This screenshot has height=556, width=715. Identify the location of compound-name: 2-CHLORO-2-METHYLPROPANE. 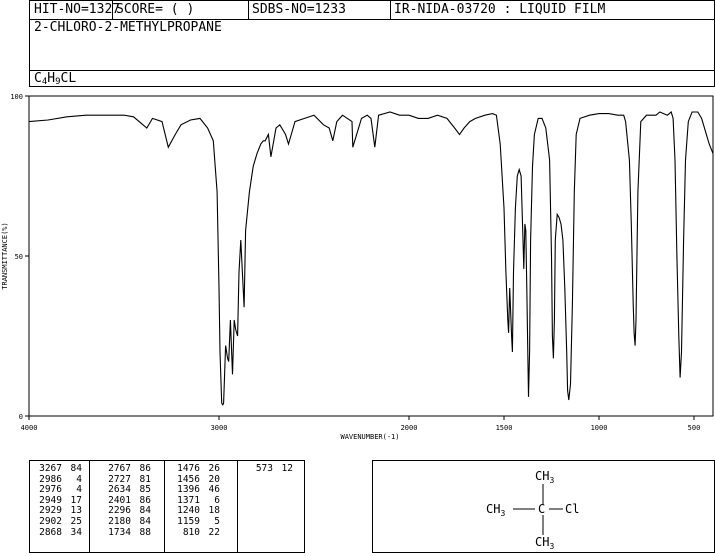
(128, 27).